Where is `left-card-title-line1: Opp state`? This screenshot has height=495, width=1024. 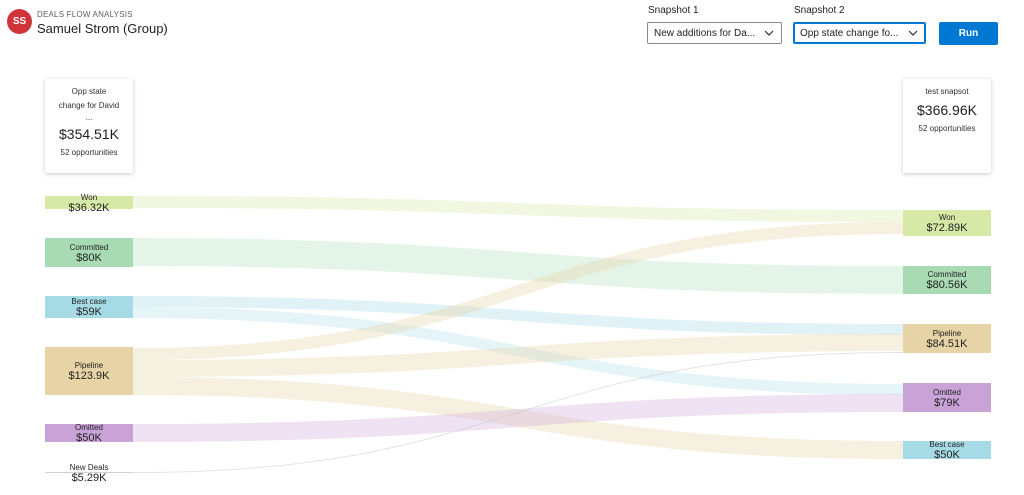 left-card-title-line1: Opp state is located at coordinates (89, 91).